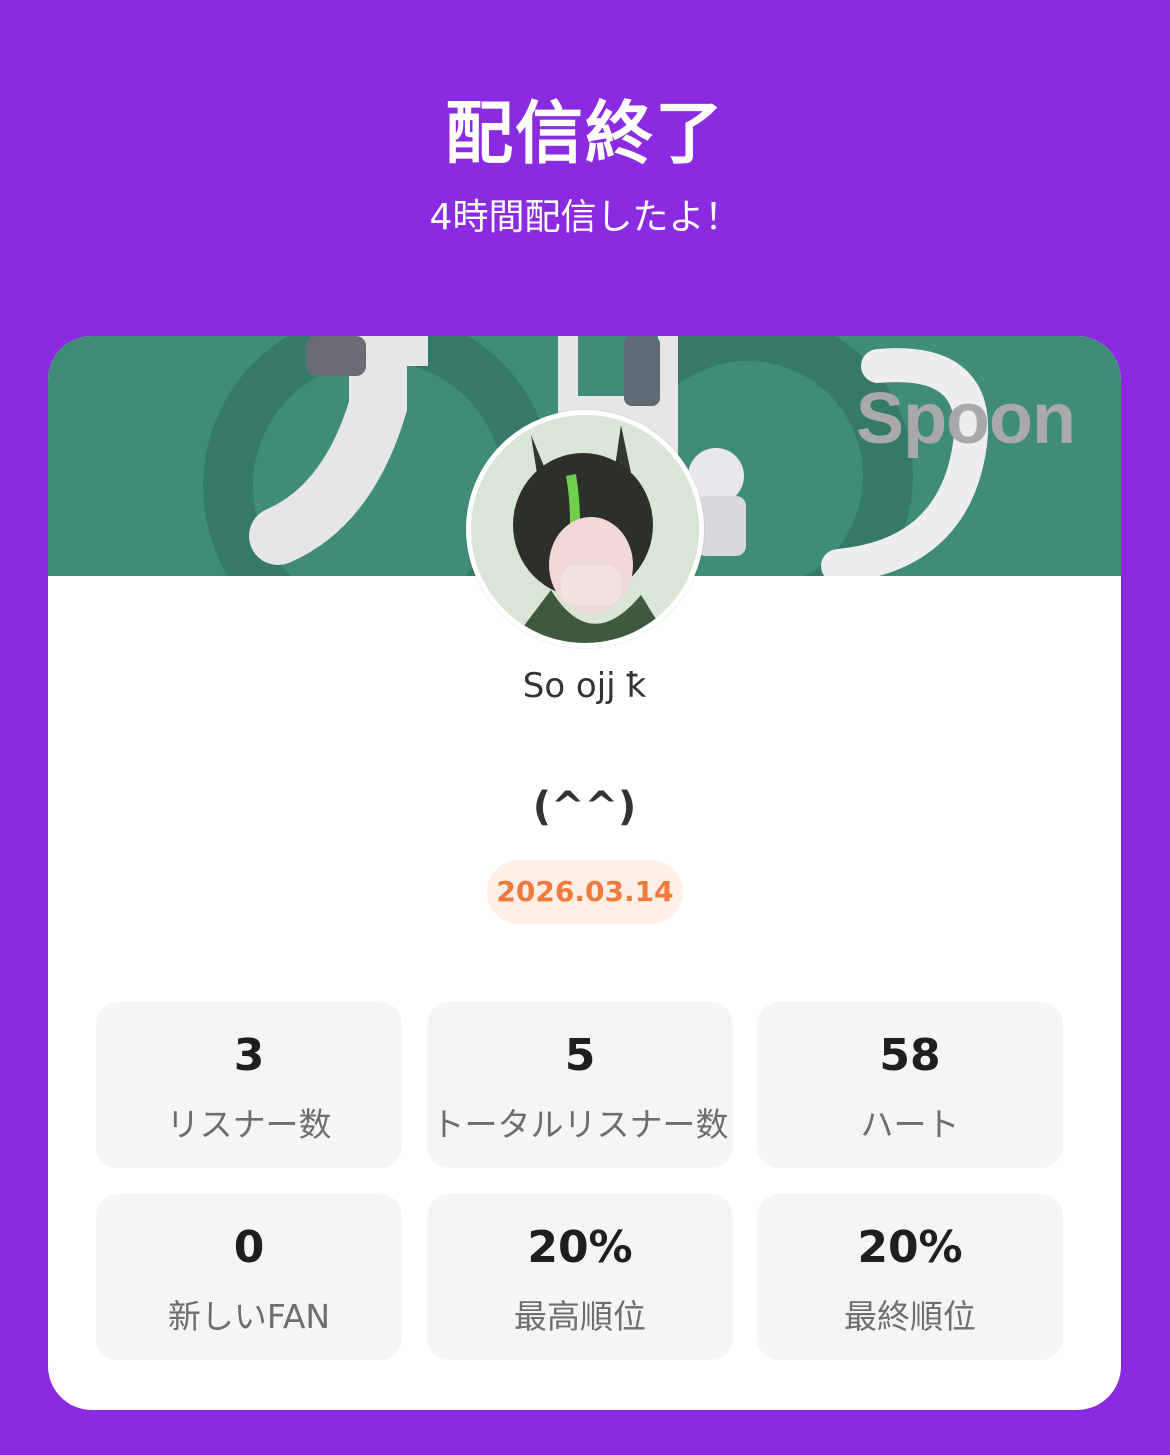 The height and width of the screenshot is (1455, 1170). I want to click on username: So ojj ꝁ, so click(584, 686).